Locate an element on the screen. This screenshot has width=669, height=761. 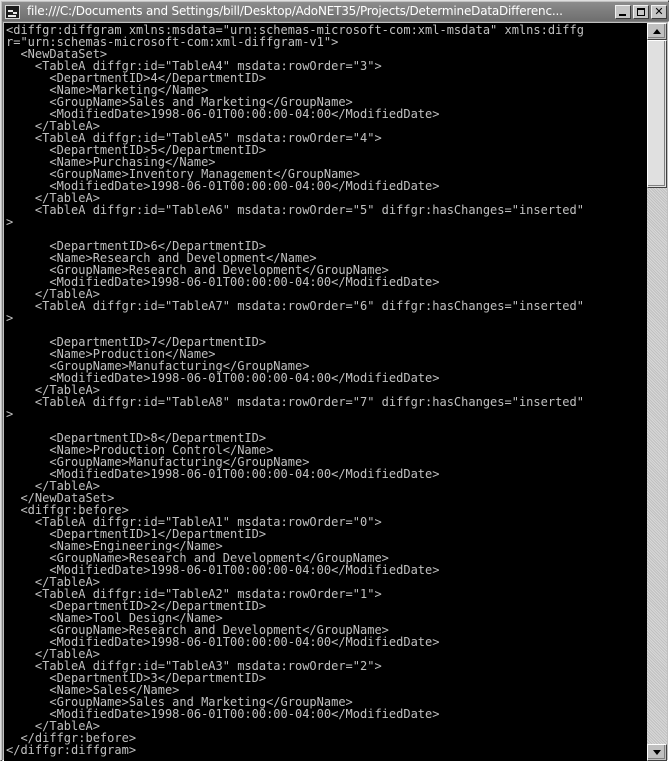
vertical-scrollbar is located at coordinates (657, 392).